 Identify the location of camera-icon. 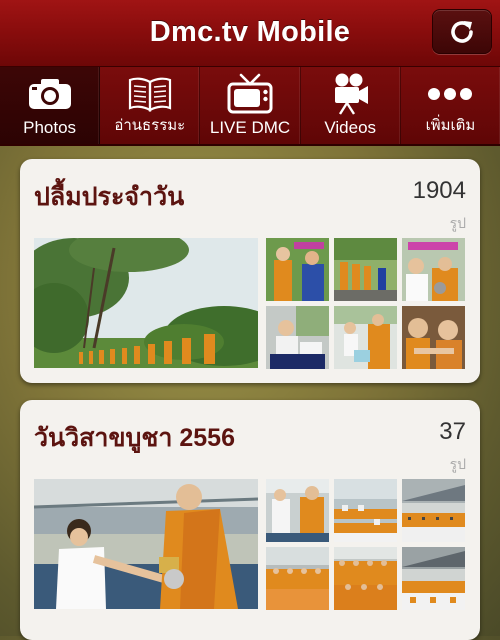
(49, 94).